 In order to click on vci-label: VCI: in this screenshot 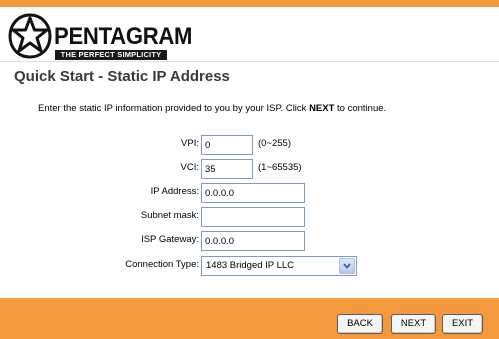, I will do `click(189, 167)`.